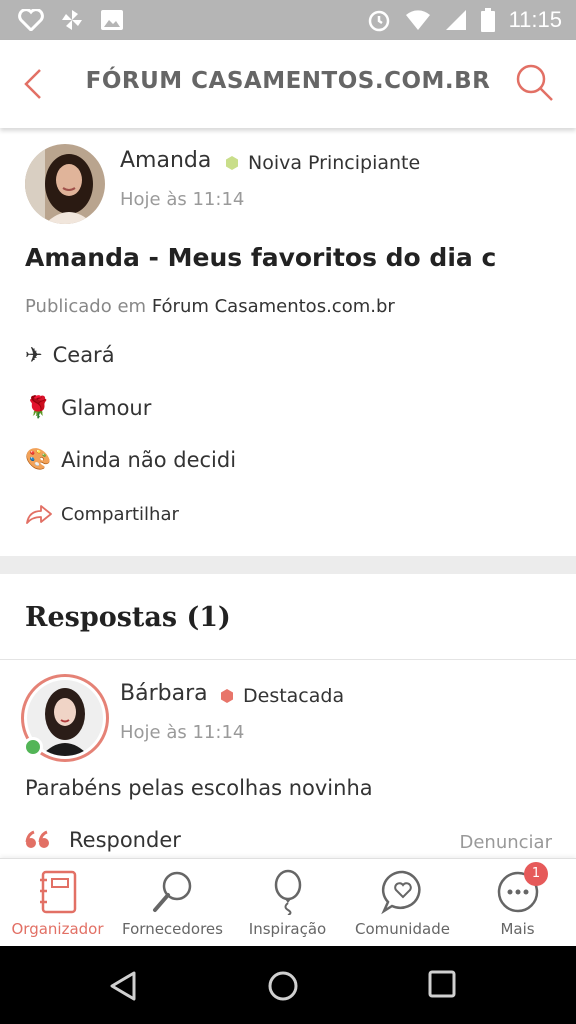 The height and width of the screenshot is (1024, 576). I want to click on system-nav-bar, so click(288, 985).